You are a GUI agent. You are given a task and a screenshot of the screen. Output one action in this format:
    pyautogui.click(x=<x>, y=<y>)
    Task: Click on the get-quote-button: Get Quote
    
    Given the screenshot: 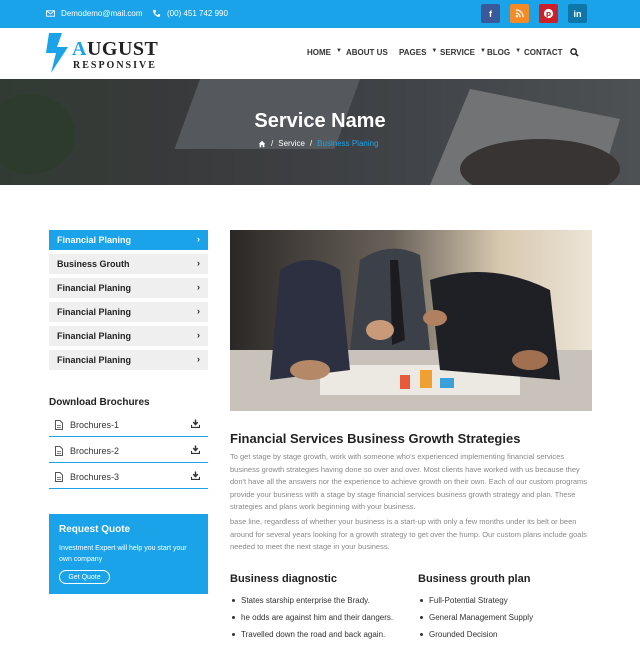 What is the action you would take?
    pyautogui.click(x=84, y=577)
    